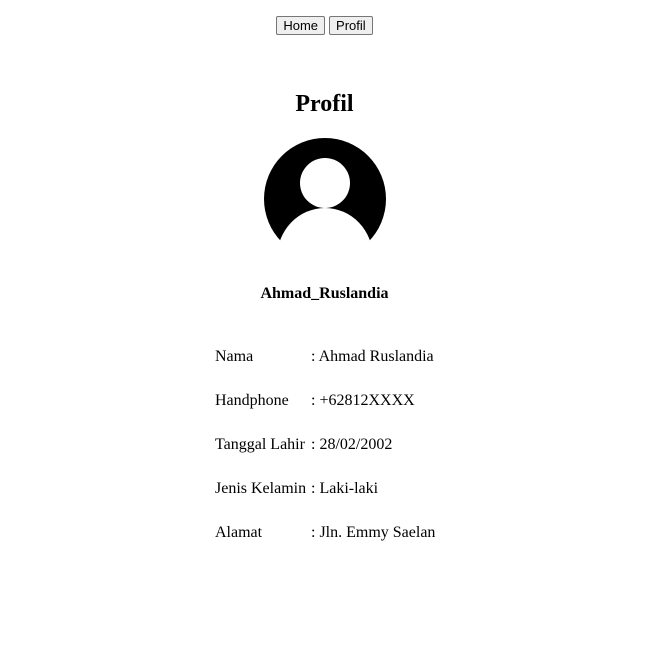  I want to click on info-row-nama: Nama : Ahmad Ruslandia, so click(325, 369).